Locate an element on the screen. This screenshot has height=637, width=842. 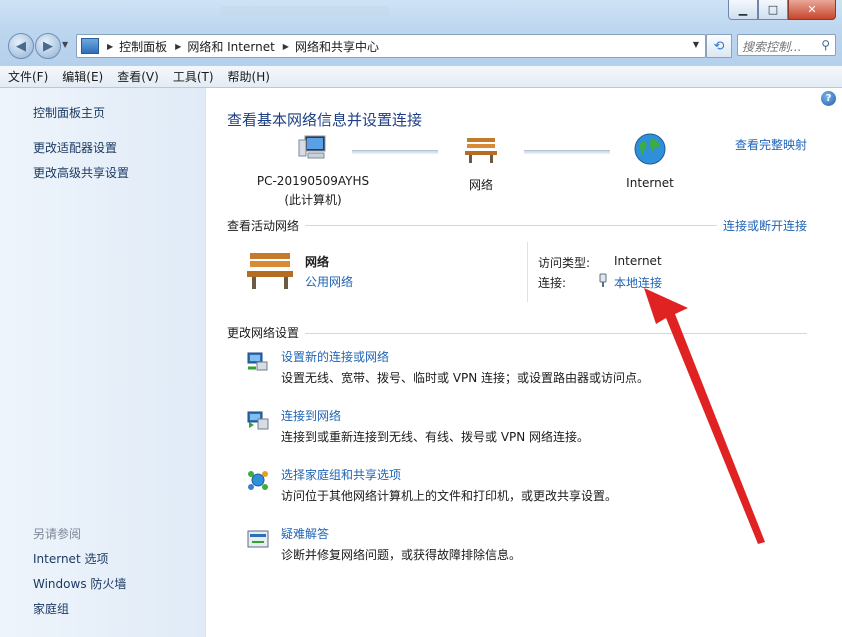
network-bench-icon is located at coordinates (481, 150).